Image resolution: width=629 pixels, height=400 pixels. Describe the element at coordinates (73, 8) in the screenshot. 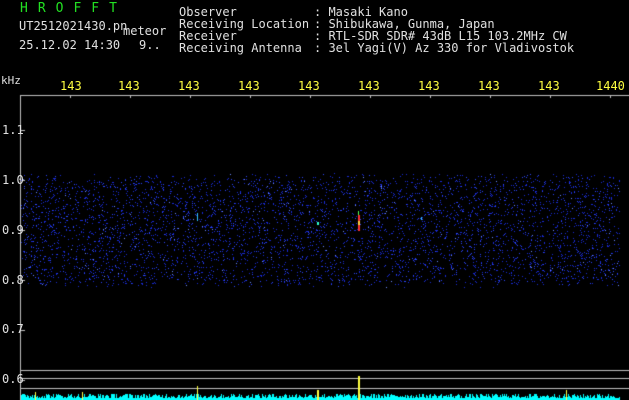

I see `app-brand: HROFFT` at that location.